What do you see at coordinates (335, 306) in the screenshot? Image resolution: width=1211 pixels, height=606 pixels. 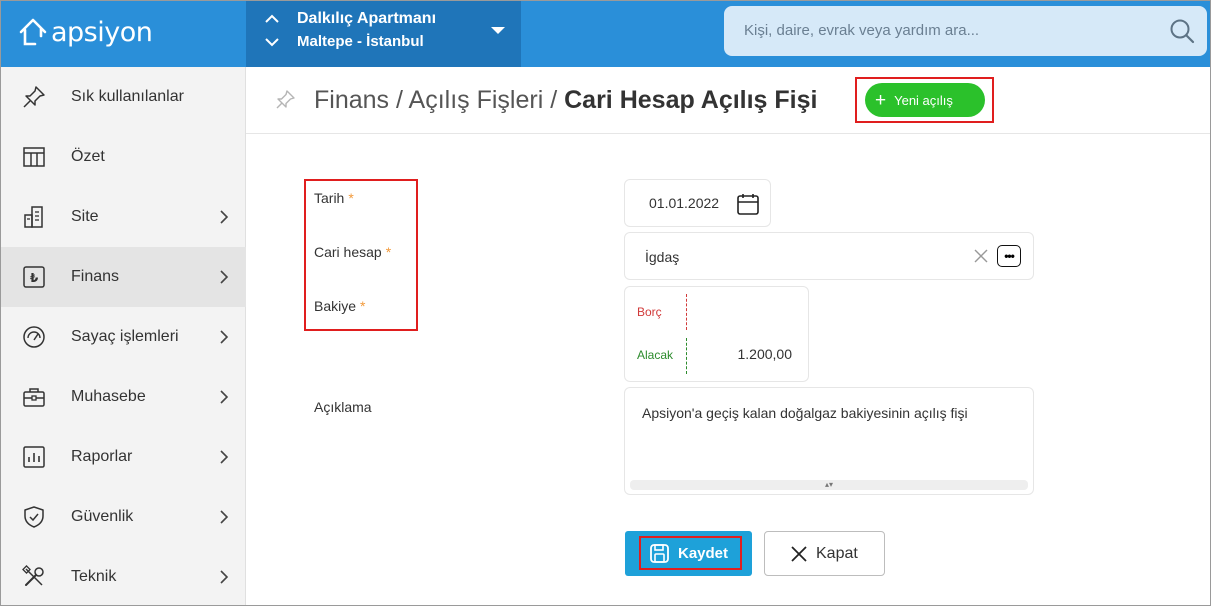 I see `balance-label-text: Bakiye` at bounding box center [335, 306].